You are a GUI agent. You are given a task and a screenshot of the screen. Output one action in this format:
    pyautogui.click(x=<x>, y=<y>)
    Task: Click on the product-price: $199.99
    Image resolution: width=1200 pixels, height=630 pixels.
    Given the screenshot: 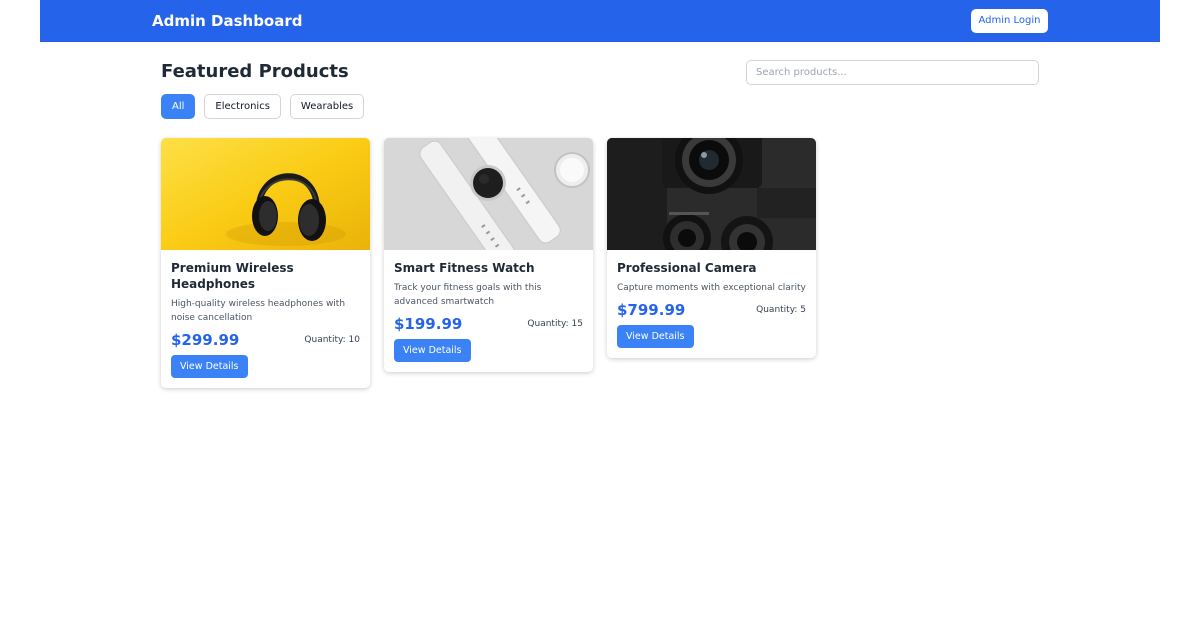 What is the action you would take?
    pyautogui.click(x=428, y=324)
    